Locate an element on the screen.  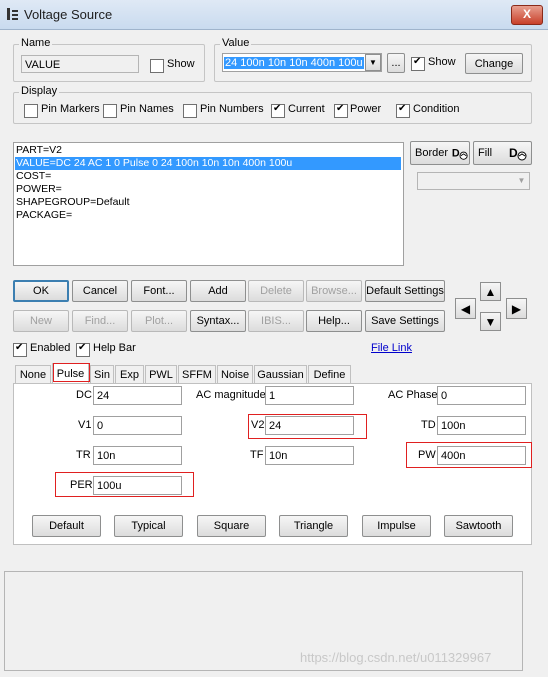
tf-field: 10n is located at coordinates (309, 455).